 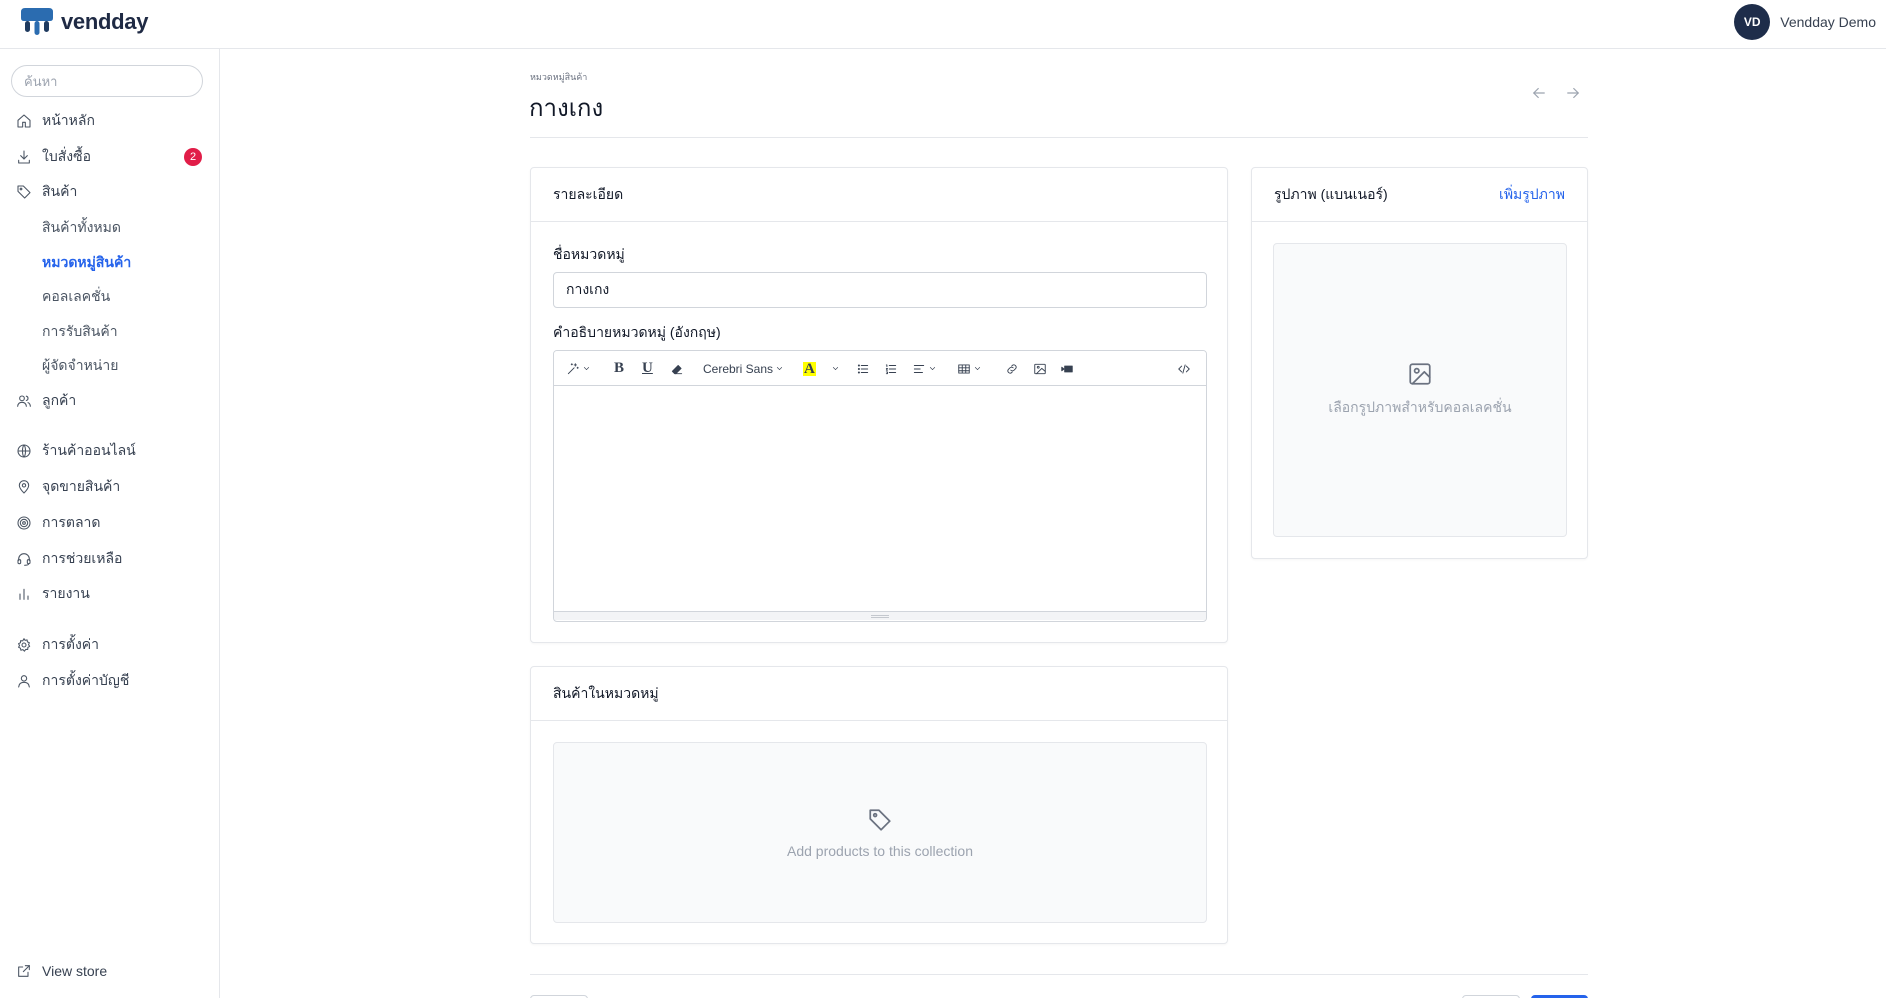 I want to click on sidebar-item-marketing: การตลาด, so click(x=109, y=523).